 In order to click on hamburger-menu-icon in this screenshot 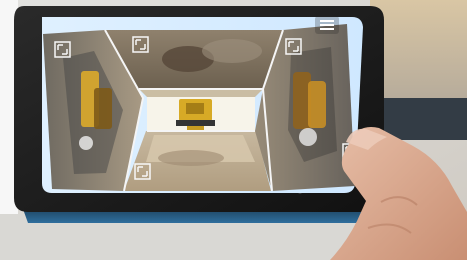, I will do `click(327, 25)`.